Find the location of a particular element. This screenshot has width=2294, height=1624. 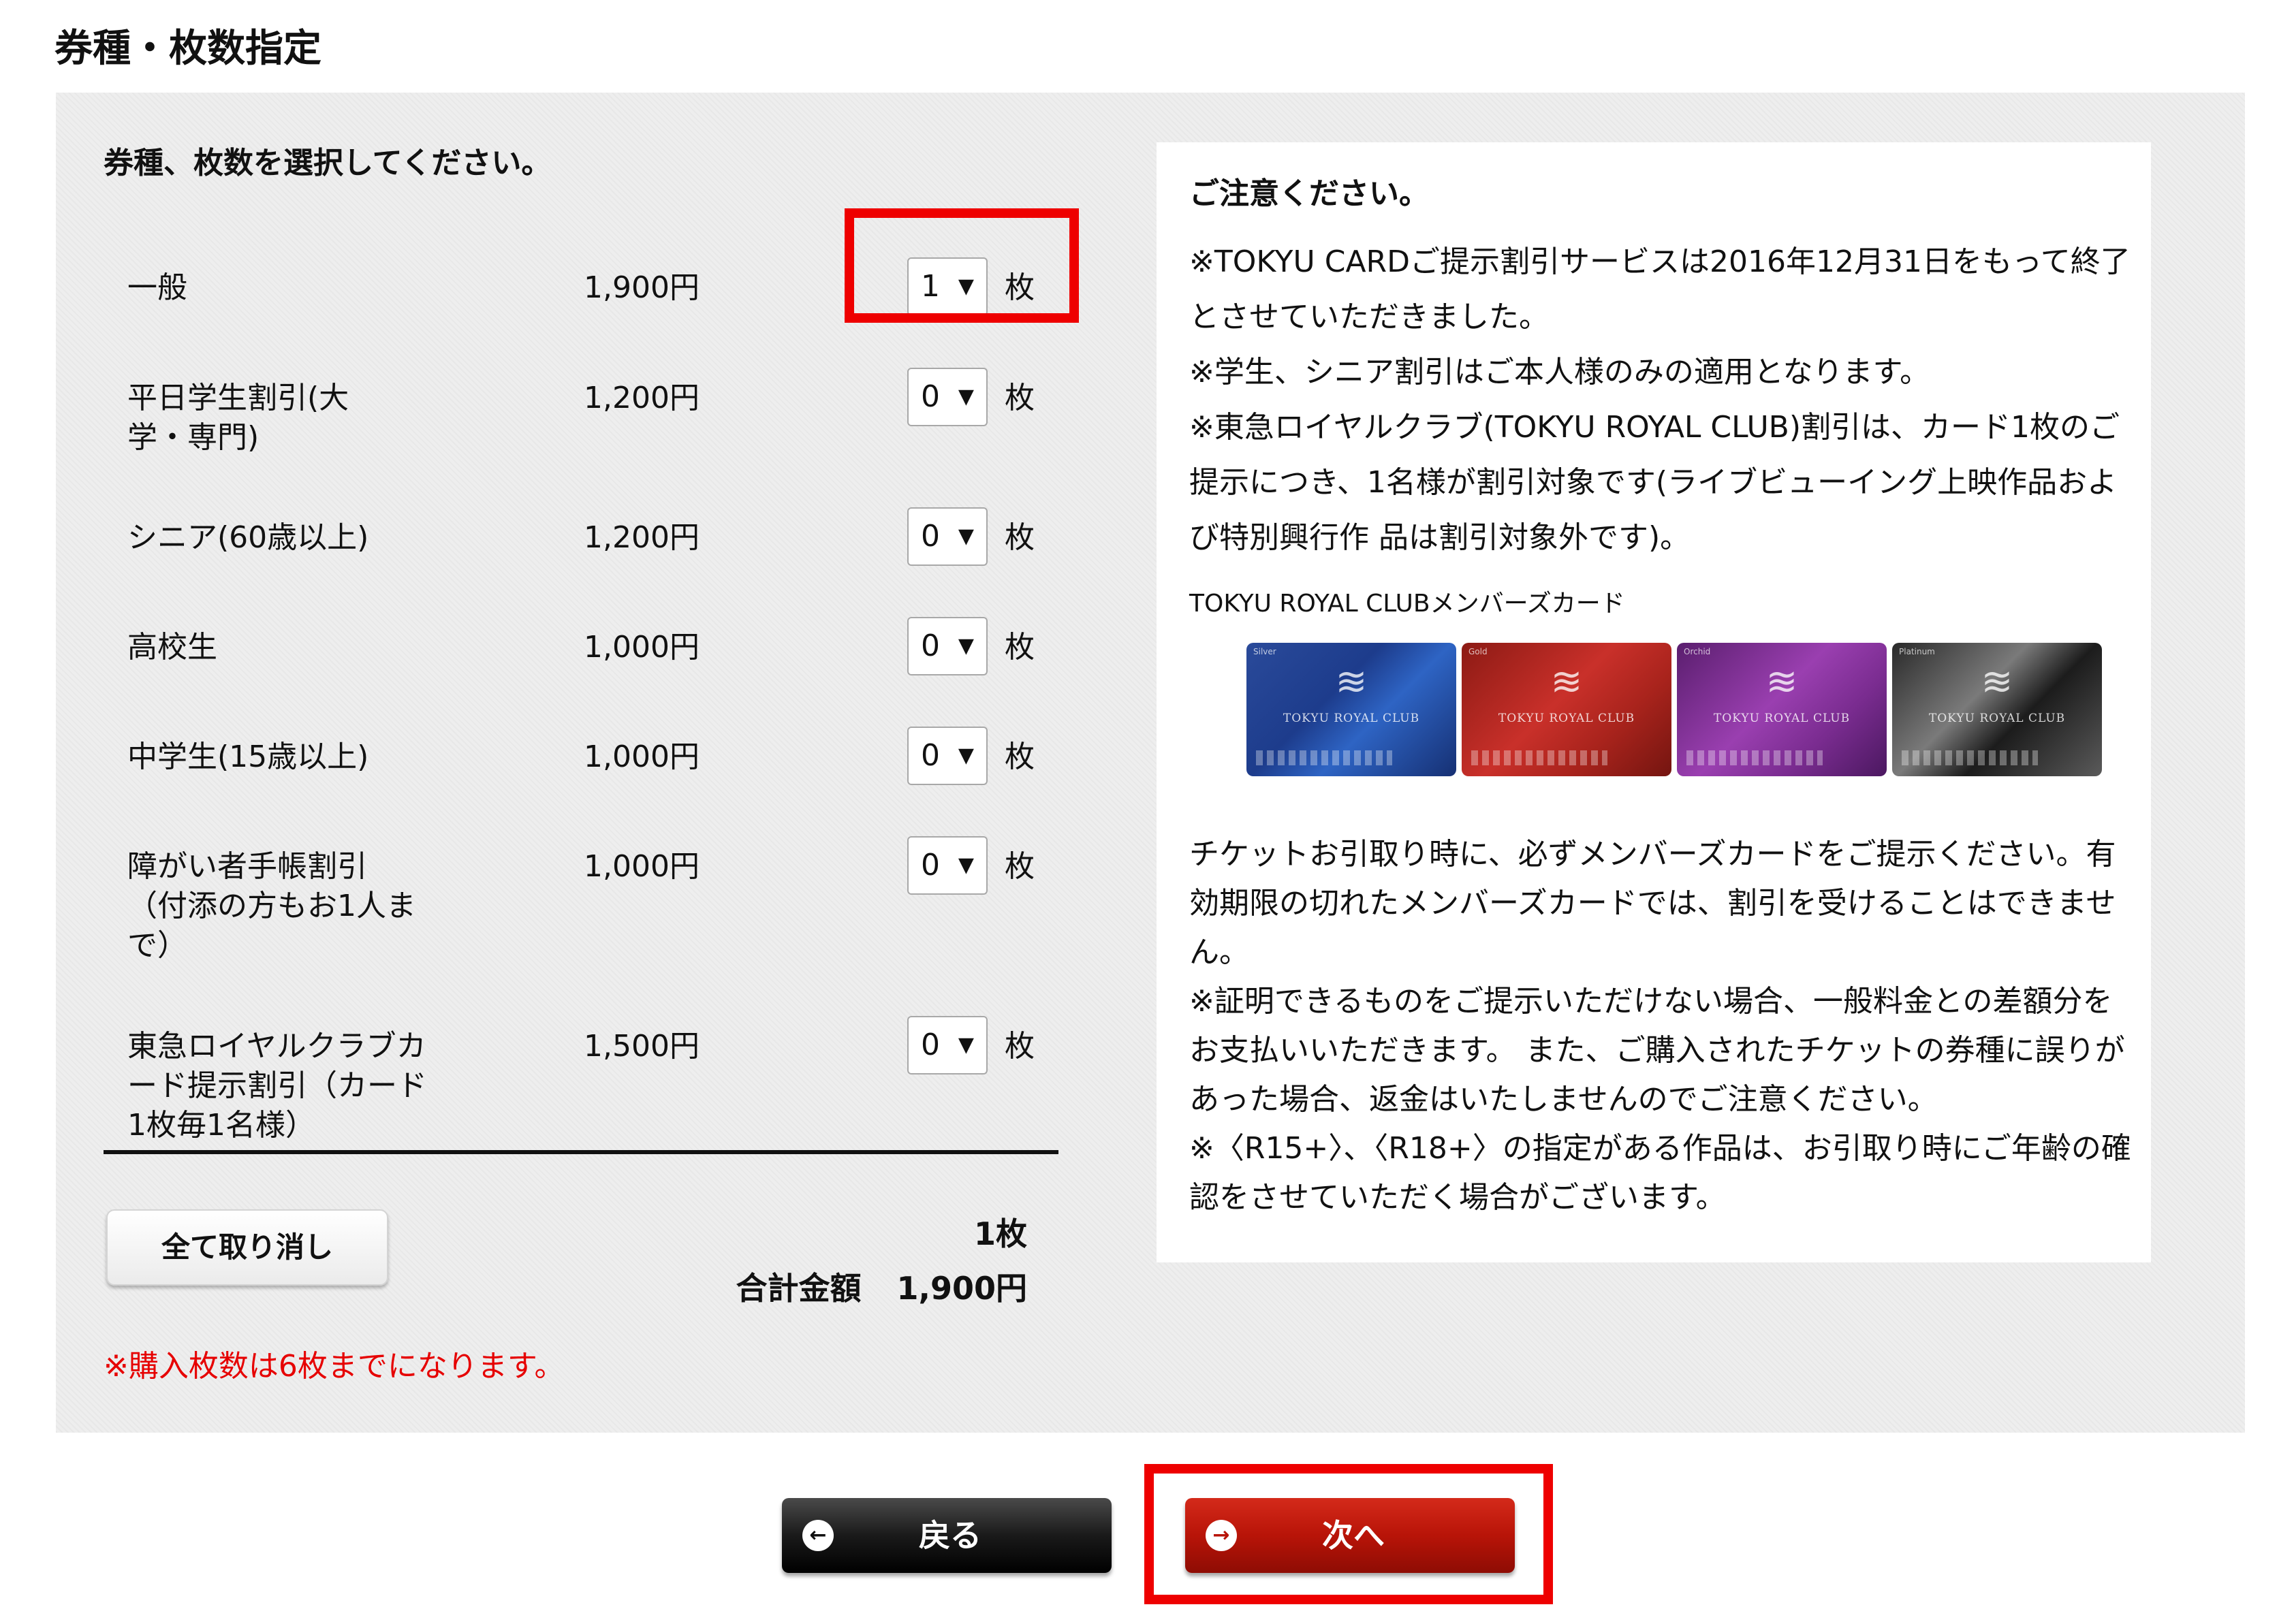

highlight-next-button is located at coordinates (1348, 1534).